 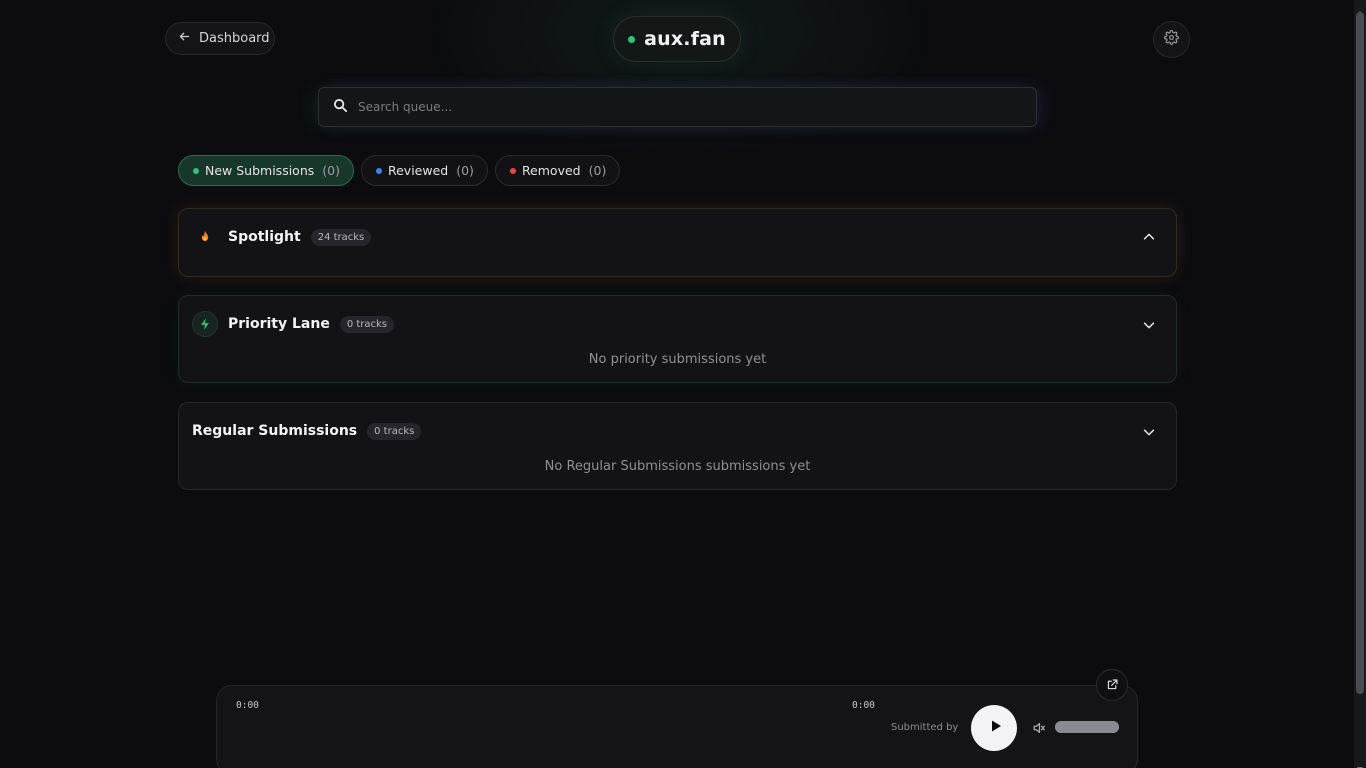 What do you see at coordinates (205, 237) in the screenshot?
I see `flame-icon` at bounding box center [205, 237].